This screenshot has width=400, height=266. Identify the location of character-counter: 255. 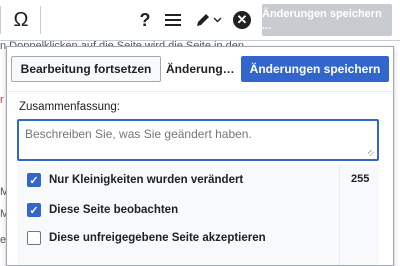
(360, 179).